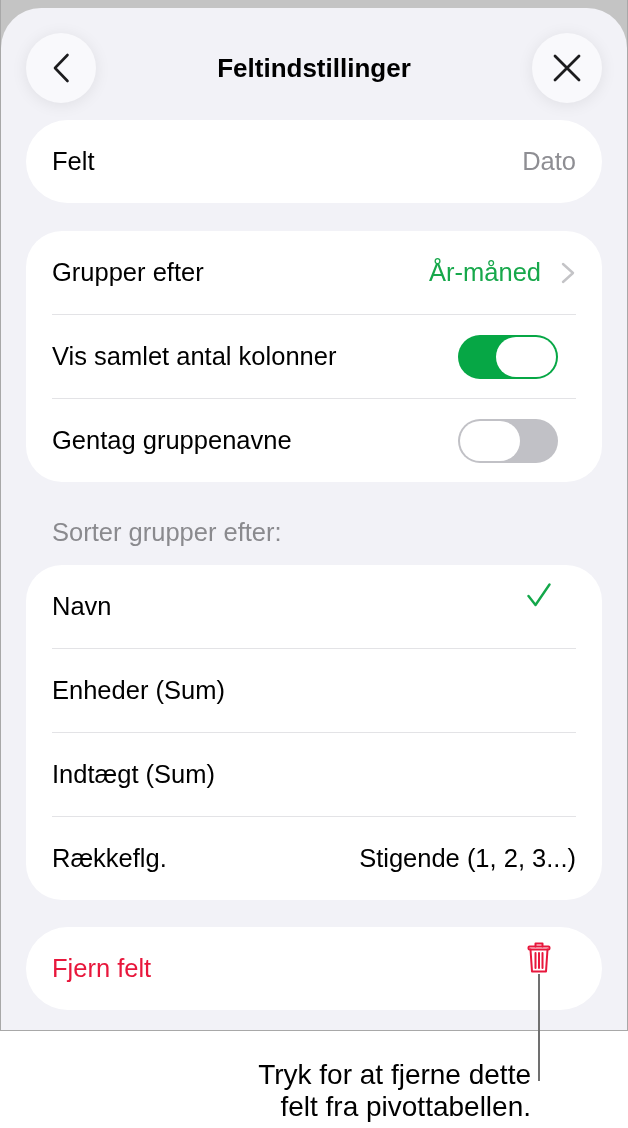 The width and height of the screenshot is (628, 1128). I want to click on section-heading: Sorter grupper efter:, so click(167, 532).